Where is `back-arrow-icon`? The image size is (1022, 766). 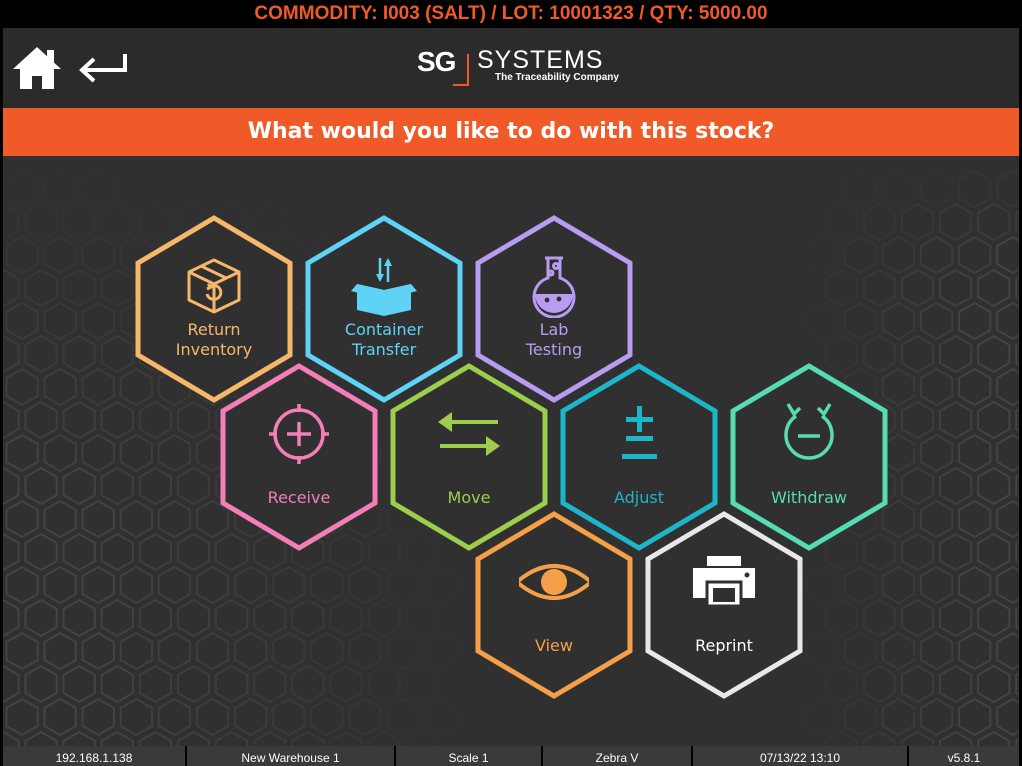
back-arrow-icon is located at coordinates (103, 68).